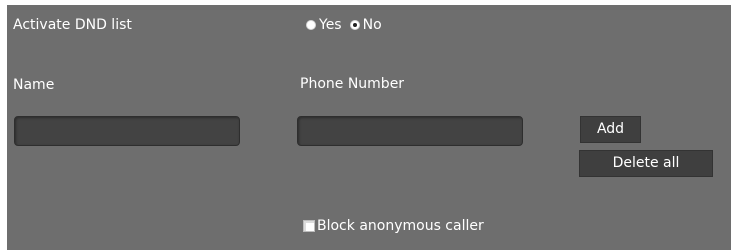 This screenshot has width=731, height=250. What do you see at coordinates (410, 131) in the screenshot?
I see `phone-number-input` at bounding box center [410, 131].